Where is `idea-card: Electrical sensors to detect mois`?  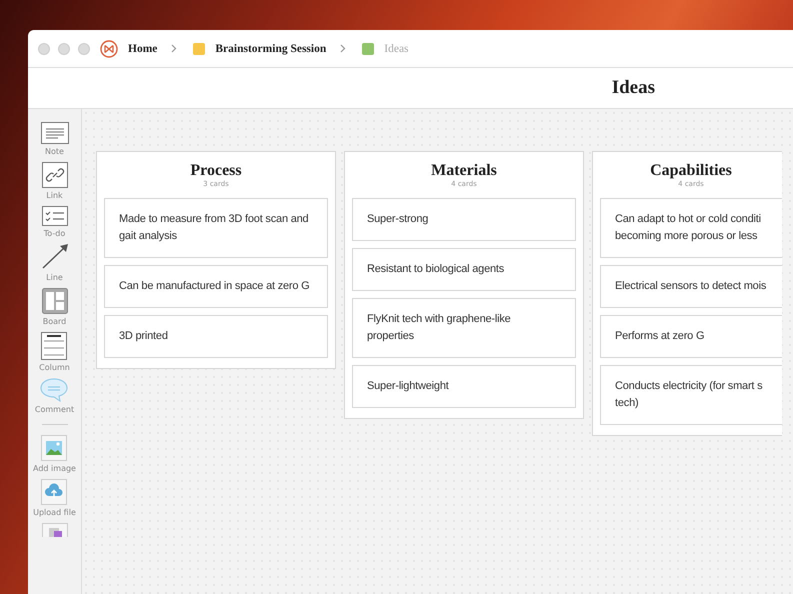
idea-card: Electrical sensors to detect mois is located at coordinates (691, 286).